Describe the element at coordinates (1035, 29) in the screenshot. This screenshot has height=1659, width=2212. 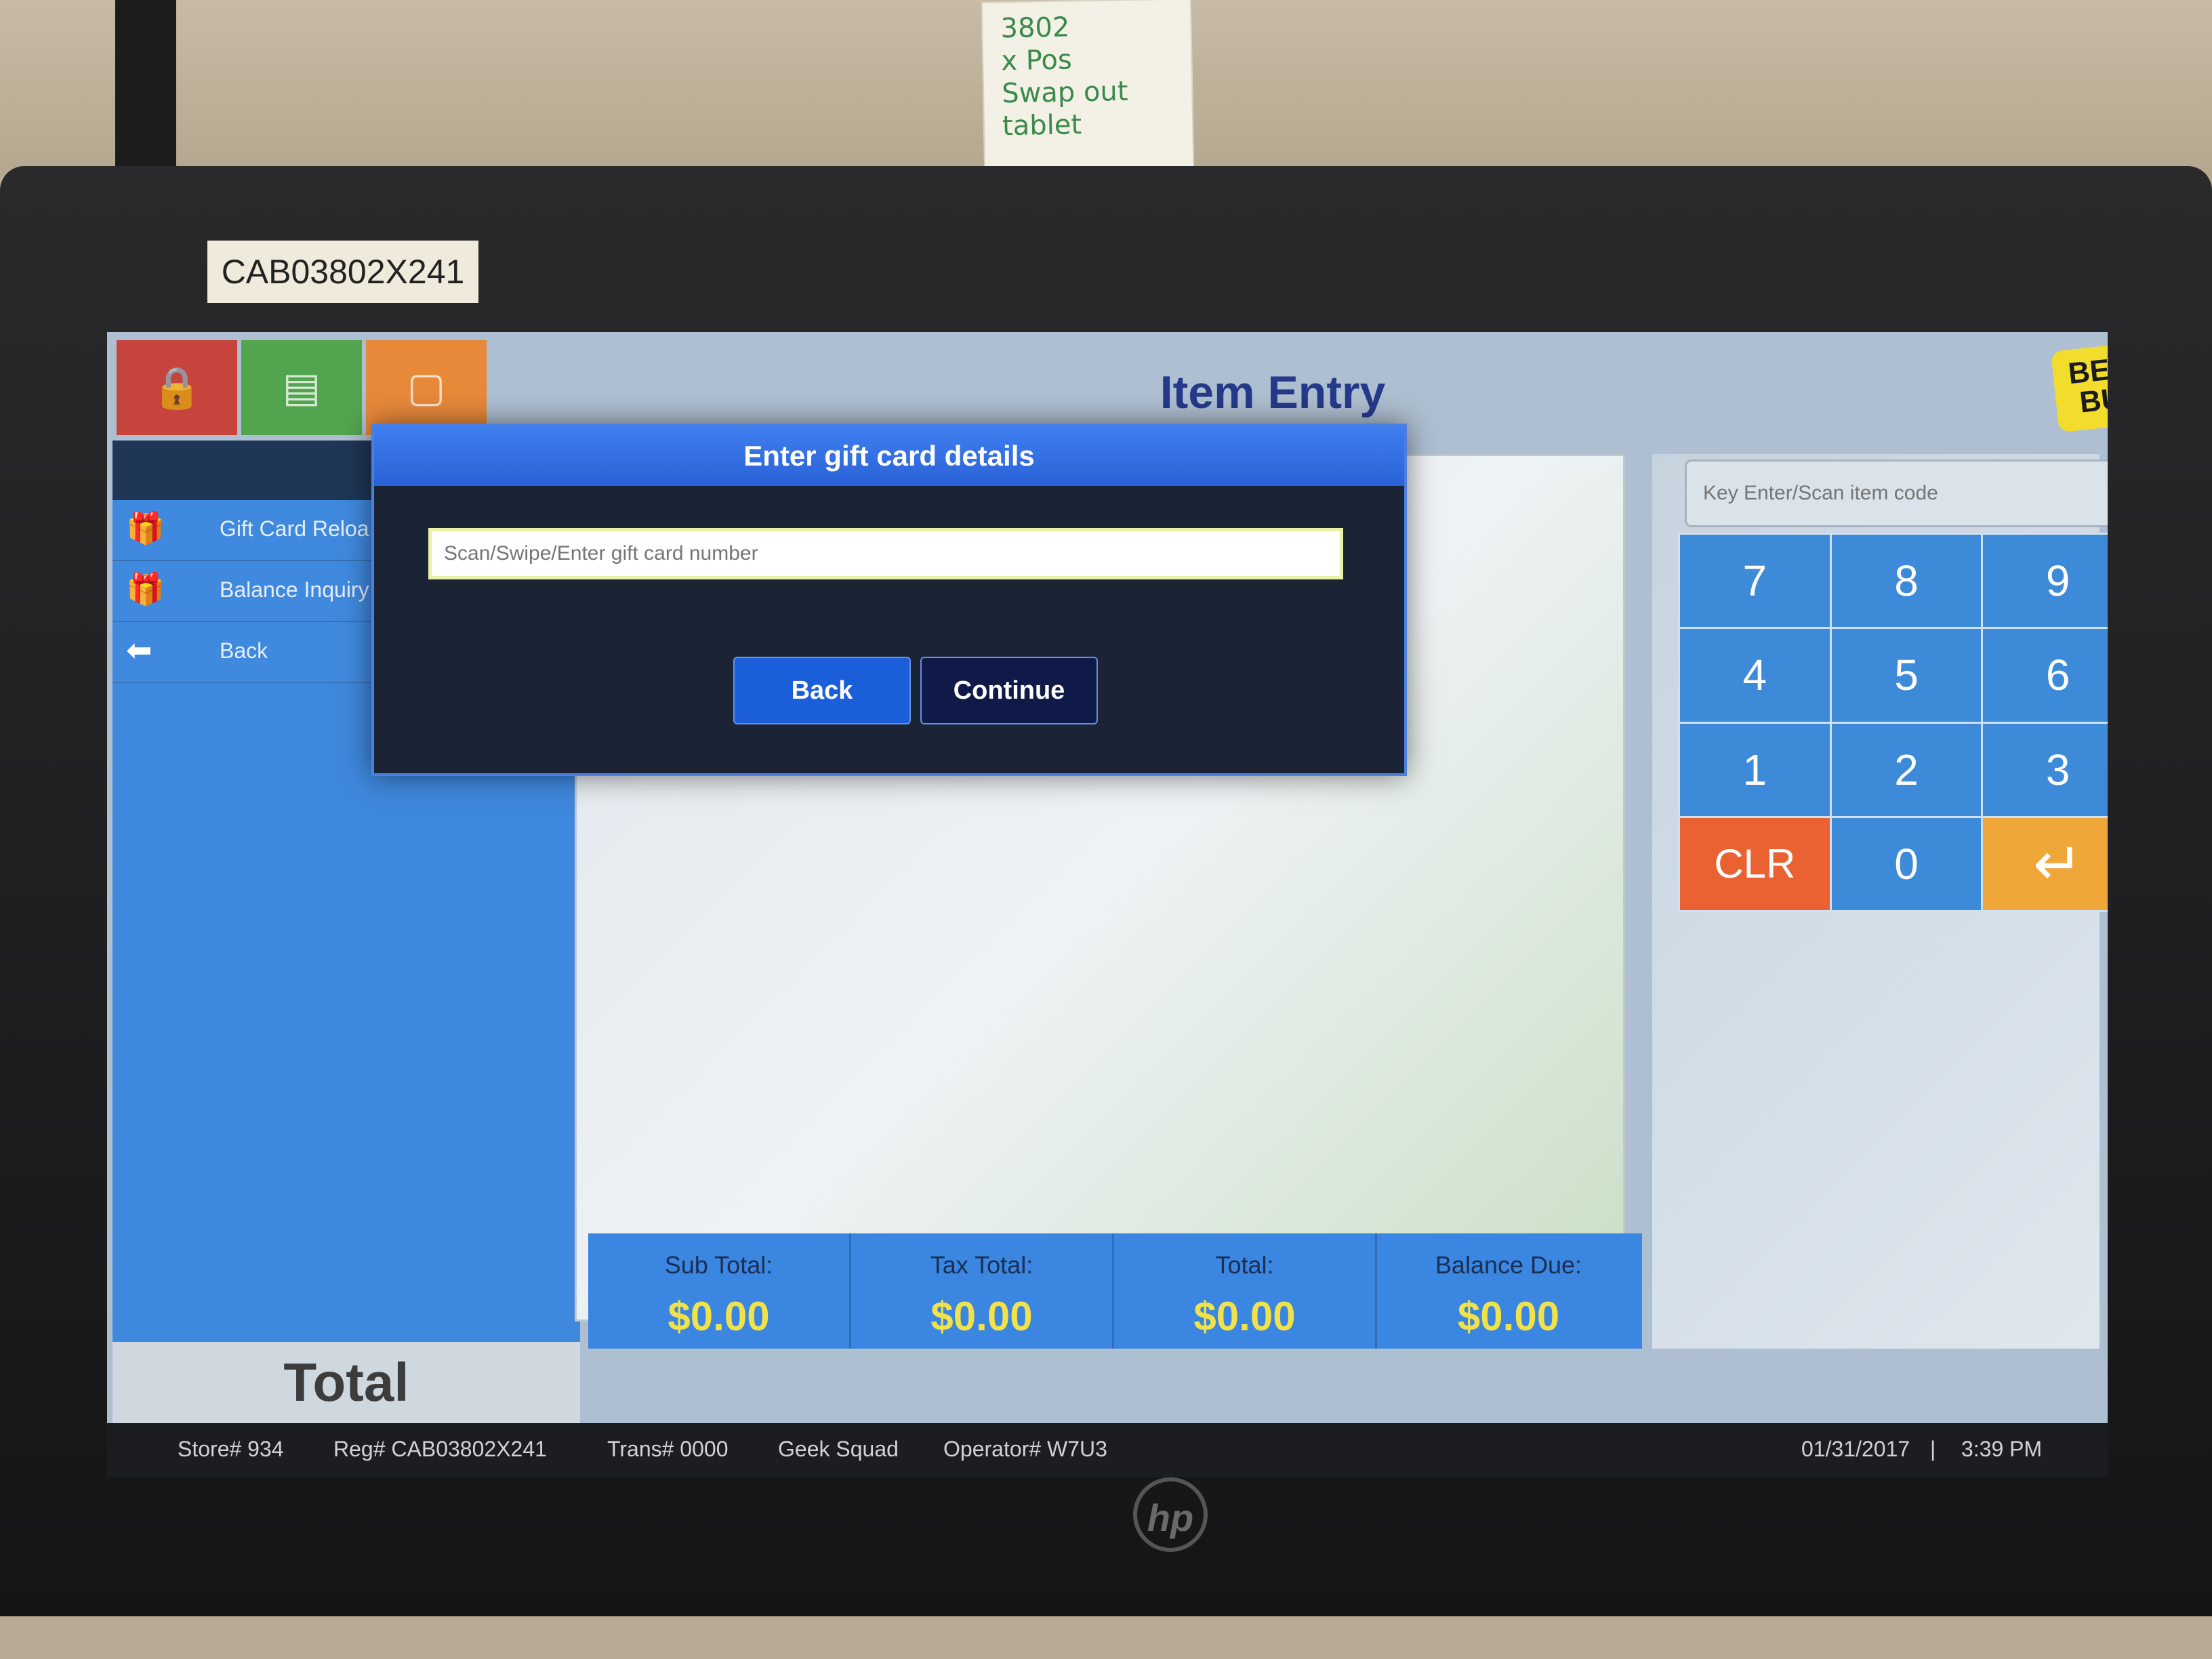
I see `sticky-line: 3802` at that location.